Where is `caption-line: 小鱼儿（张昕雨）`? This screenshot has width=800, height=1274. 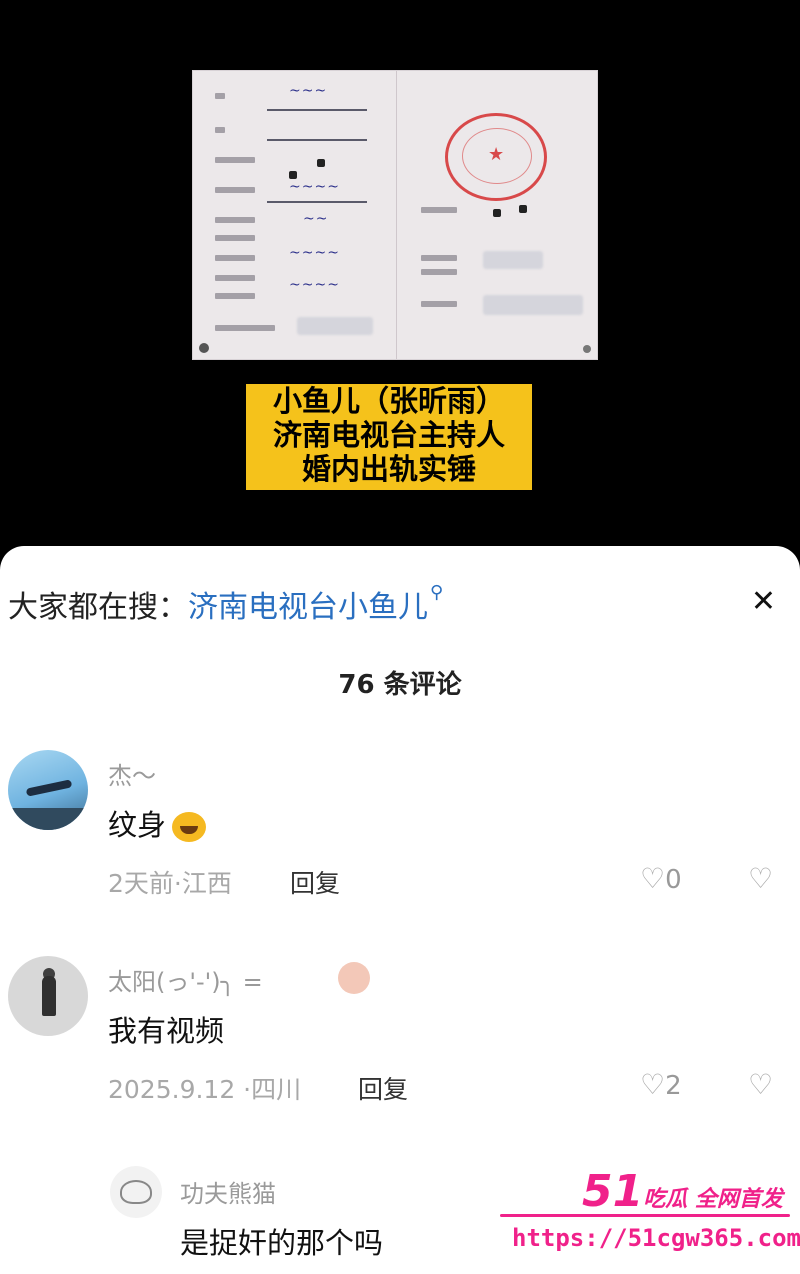
caption-line: 小鱼儿（张昕雨） is located at coordinates (388, 401).